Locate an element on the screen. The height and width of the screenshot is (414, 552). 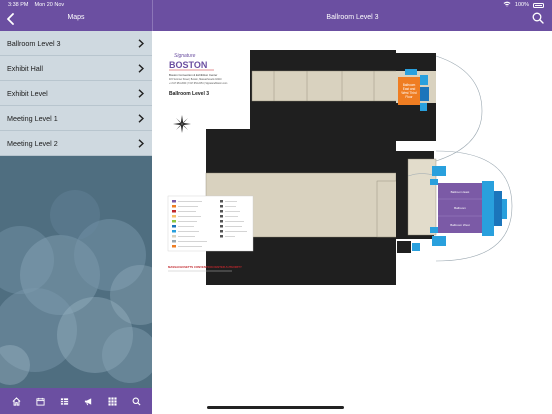
home-indicator is located at coordinates (275, 407).